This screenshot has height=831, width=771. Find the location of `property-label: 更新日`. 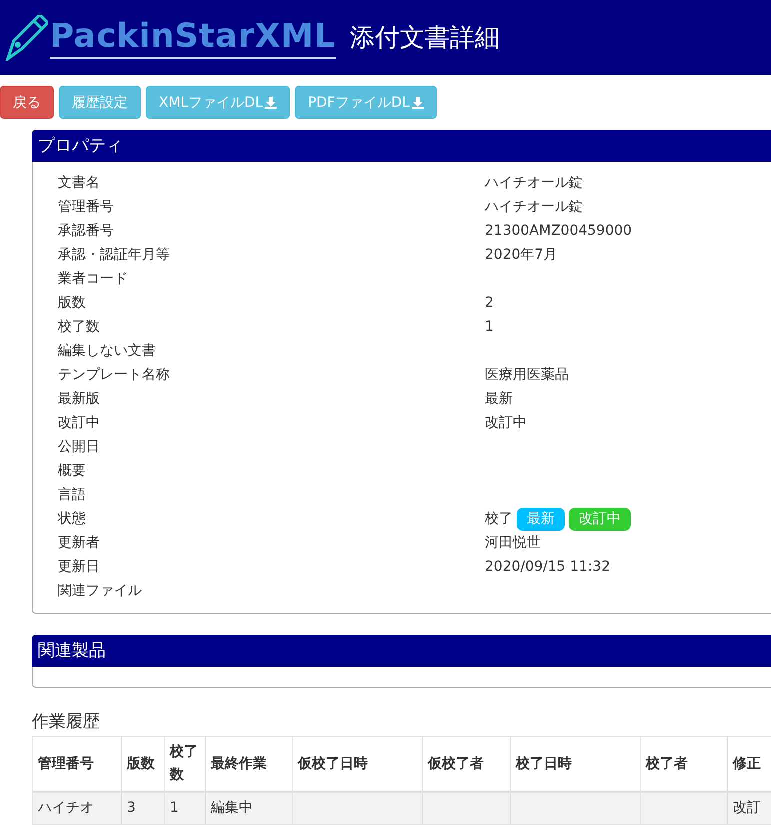

property-label: 更新日 is located at coordinates (79, 567).